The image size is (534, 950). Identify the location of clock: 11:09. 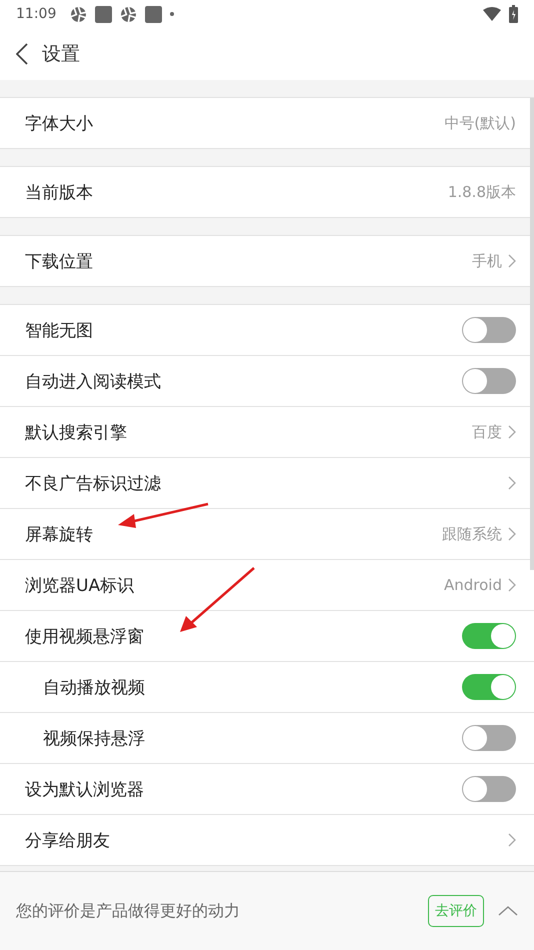
(36, 14).